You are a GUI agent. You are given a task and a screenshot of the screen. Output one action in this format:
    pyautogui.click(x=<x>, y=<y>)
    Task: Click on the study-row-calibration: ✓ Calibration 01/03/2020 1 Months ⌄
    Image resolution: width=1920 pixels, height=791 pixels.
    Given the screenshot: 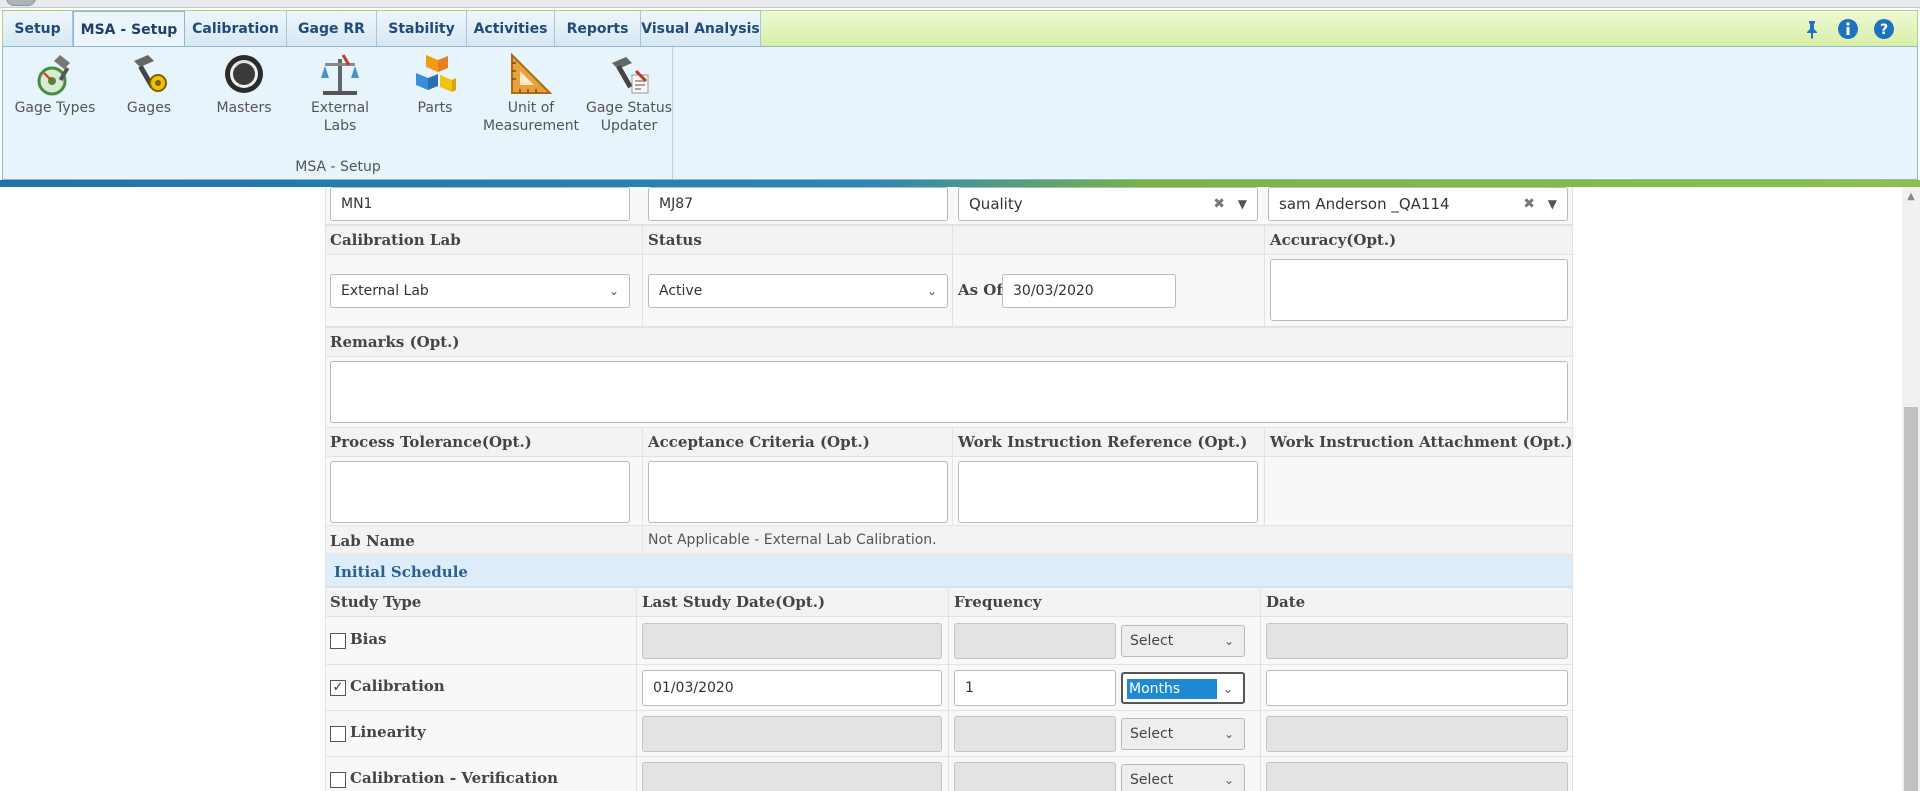 What is the action you would take?
    pyautogui.click(x=949, y=688)
    